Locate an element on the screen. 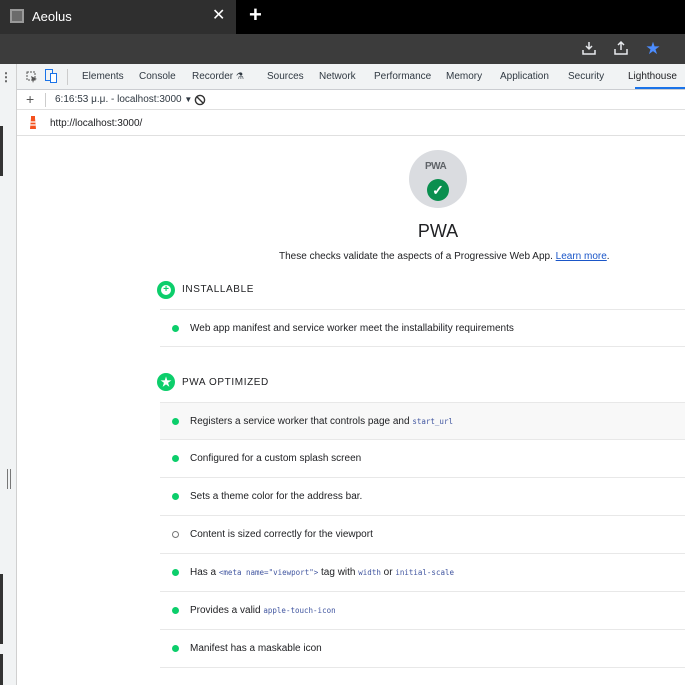  device-toolbar-icon is located at coordinates (51, 78).